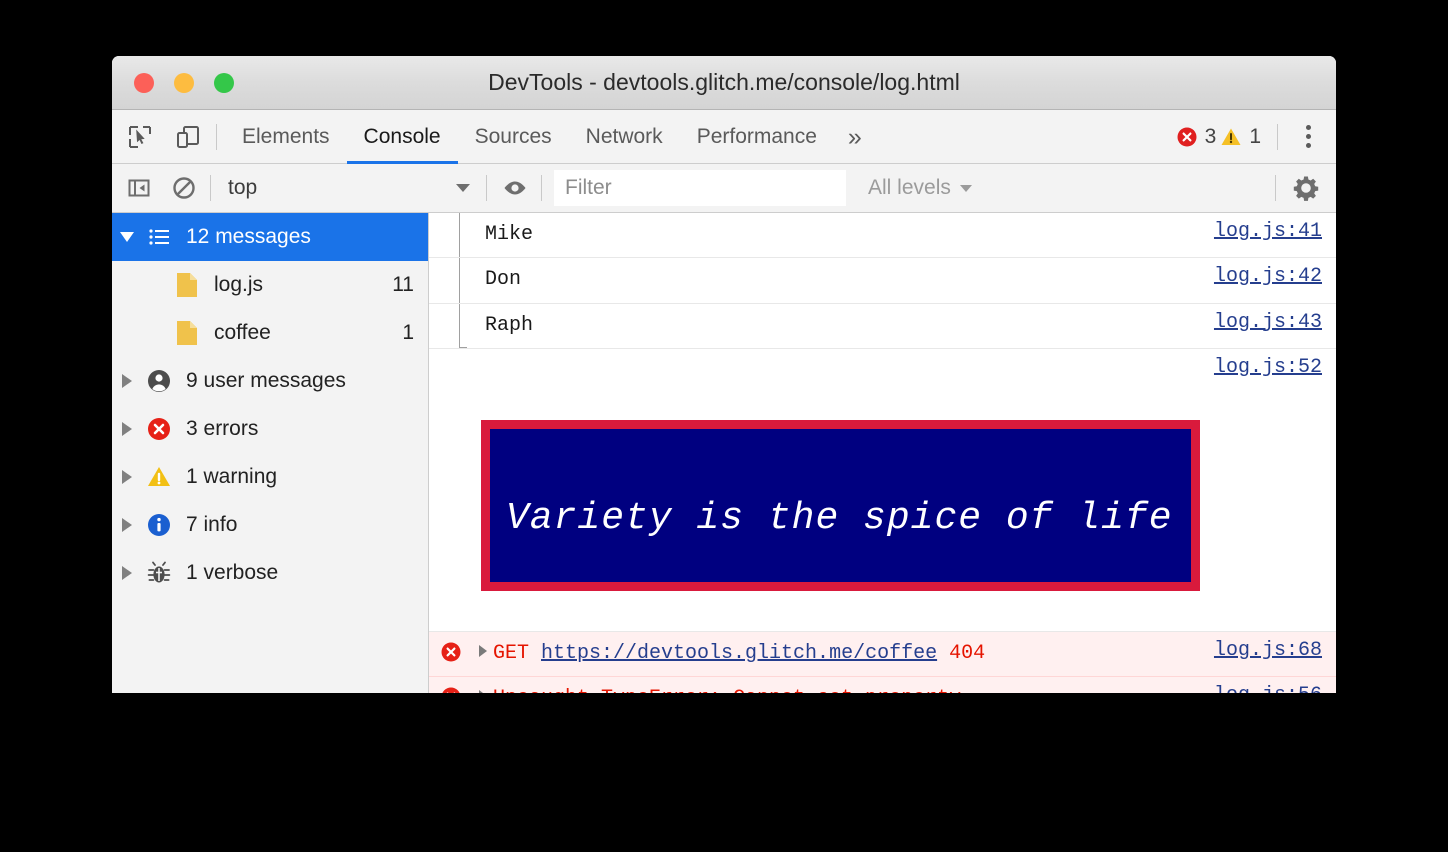  I want to click on console-filter-toolbar: top All levels, so click(724, 188).